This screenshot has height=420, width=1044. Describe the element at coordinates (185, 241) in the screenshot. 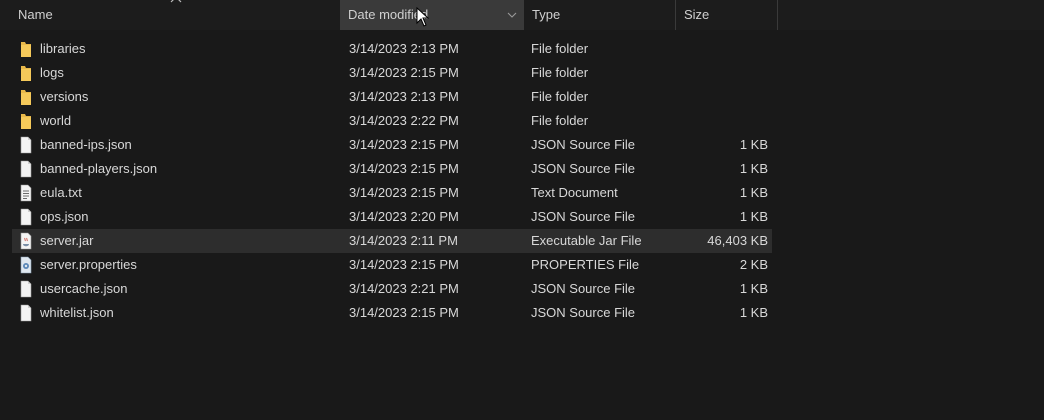

I see `file-name: server.jar` at that location.